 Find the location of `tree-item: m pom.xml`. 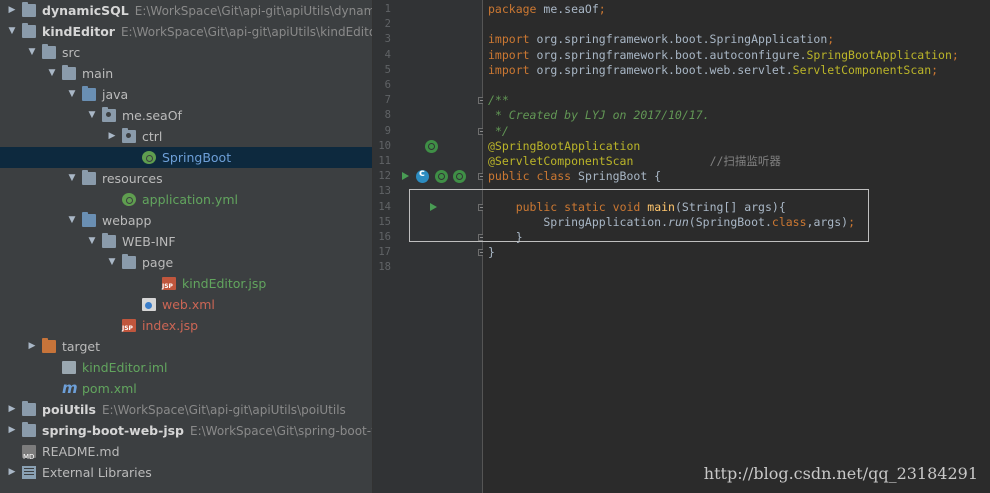

tree-item: m pom.xml is located at coordinates (186, 388).